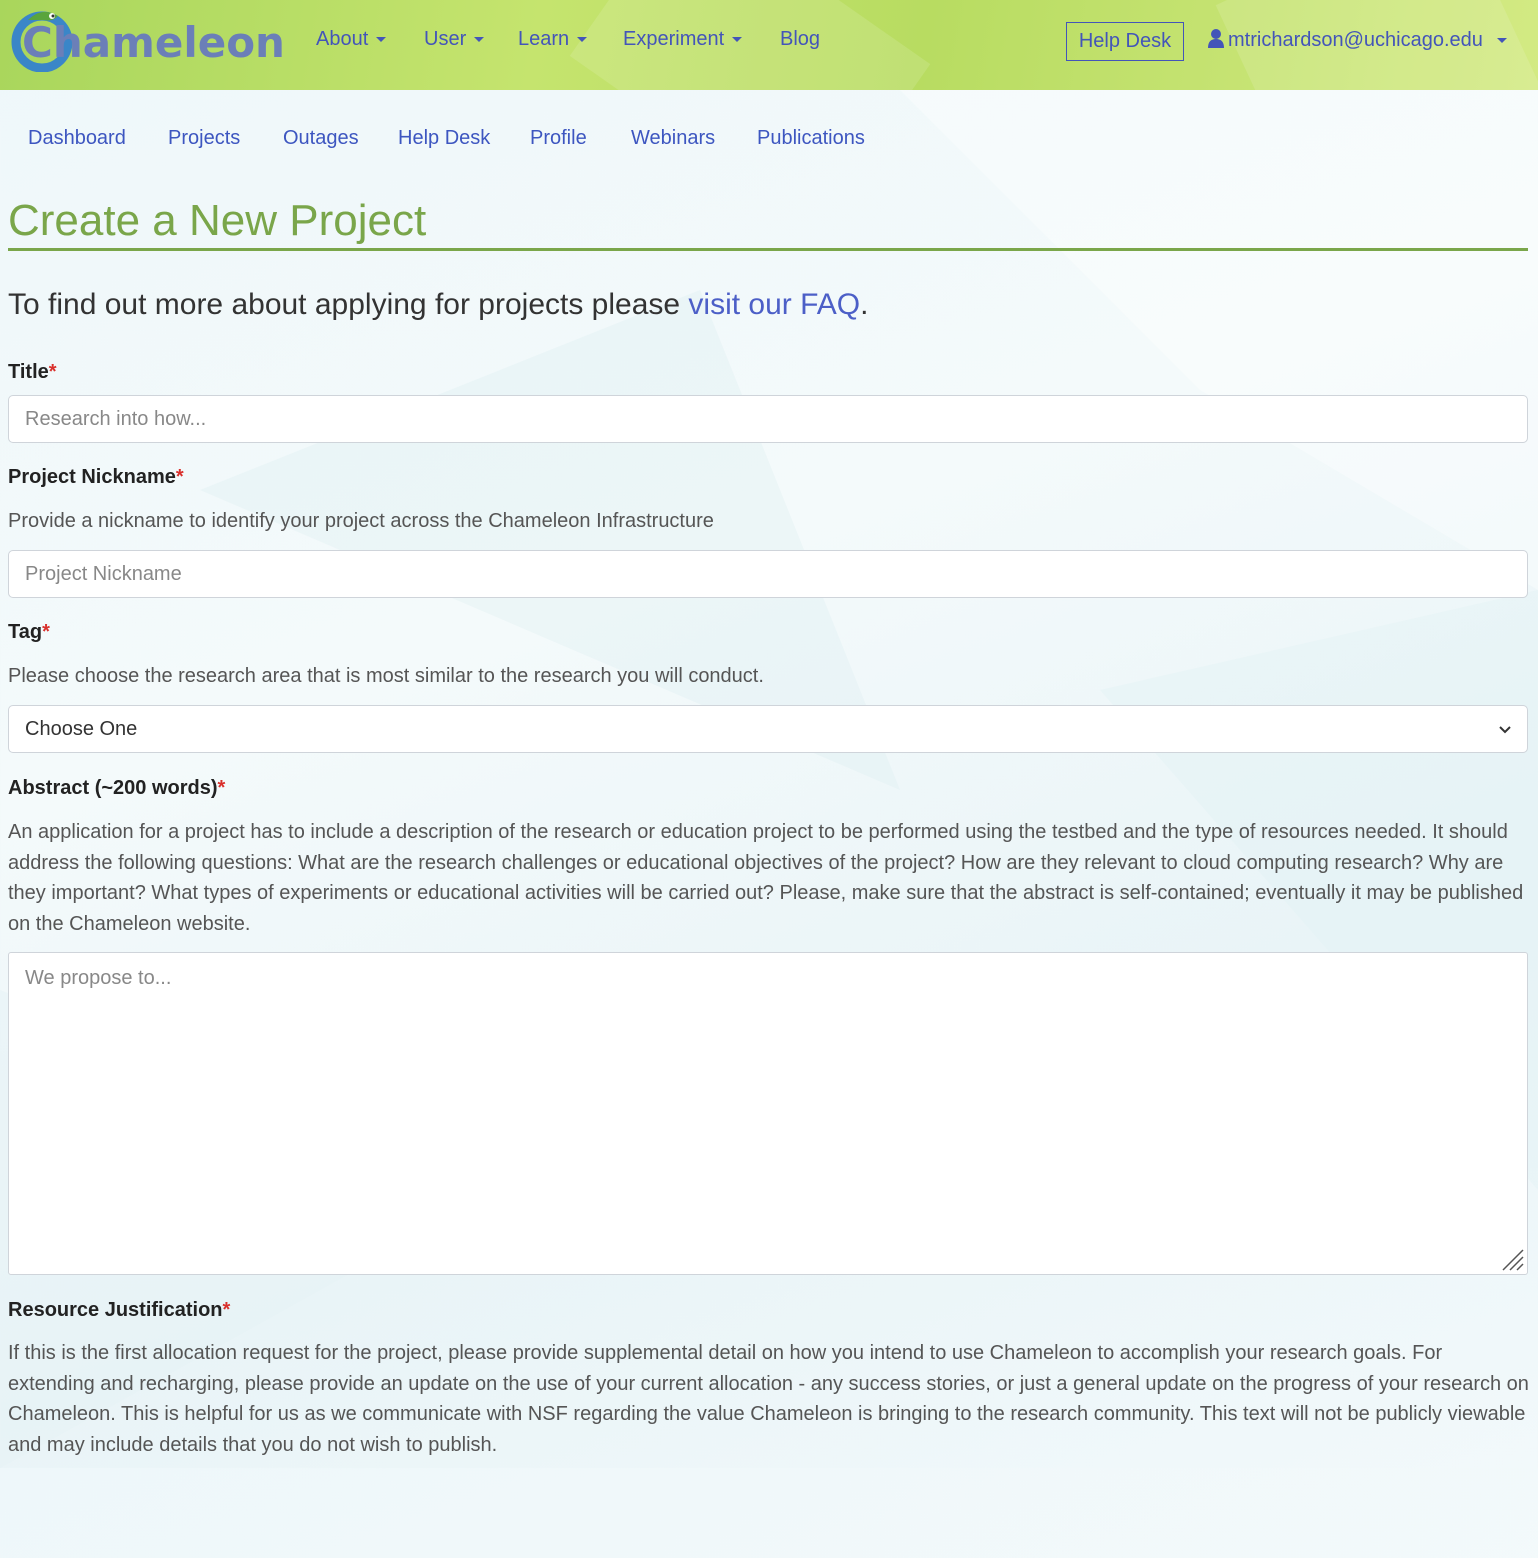  What do you see at coordinates (768, 249) in the screenshot?
I see `title-divider` at bounding box center [768, 249].